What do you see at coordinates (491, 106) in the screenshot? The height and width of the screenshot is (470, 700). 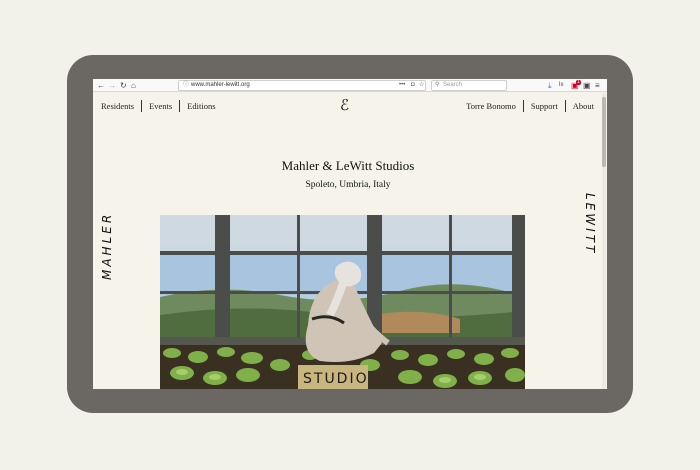 I see `nav-item-torre-bonomo: Torre Bonomo` at bounding box center [491, 106].